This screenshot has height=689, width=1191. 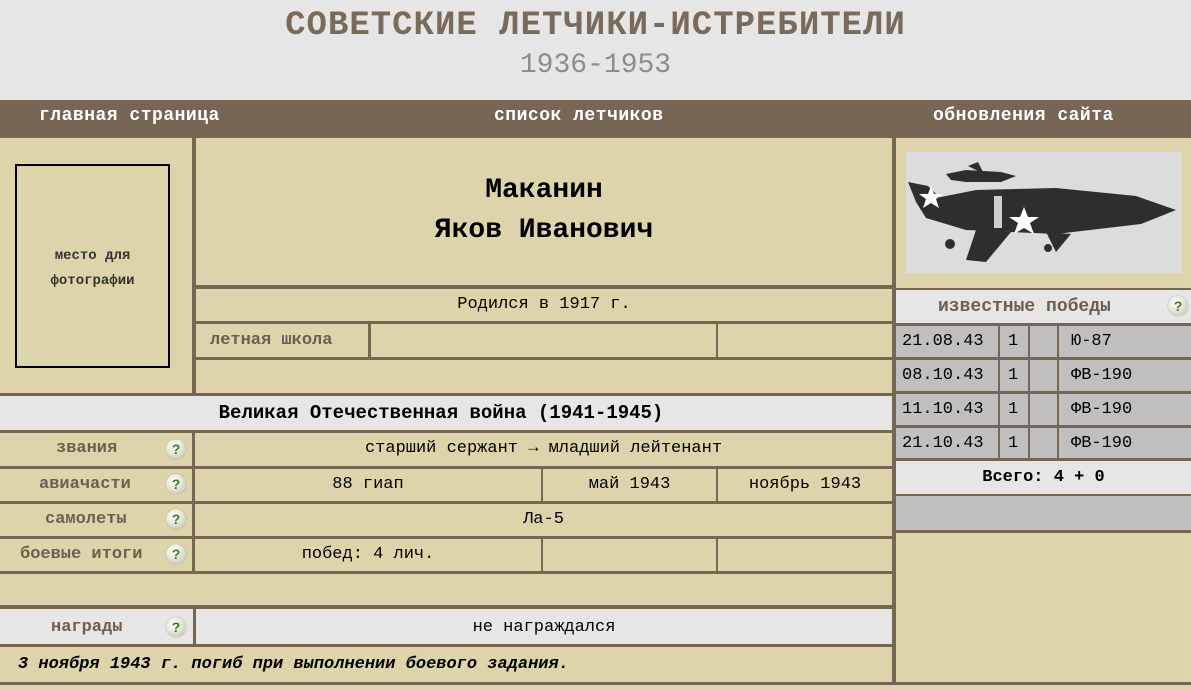 What do you see at coordinates (368, 554) in the screenshot?
I see `results-value: побед: 4 лич.` at bounding box center [368, 554].